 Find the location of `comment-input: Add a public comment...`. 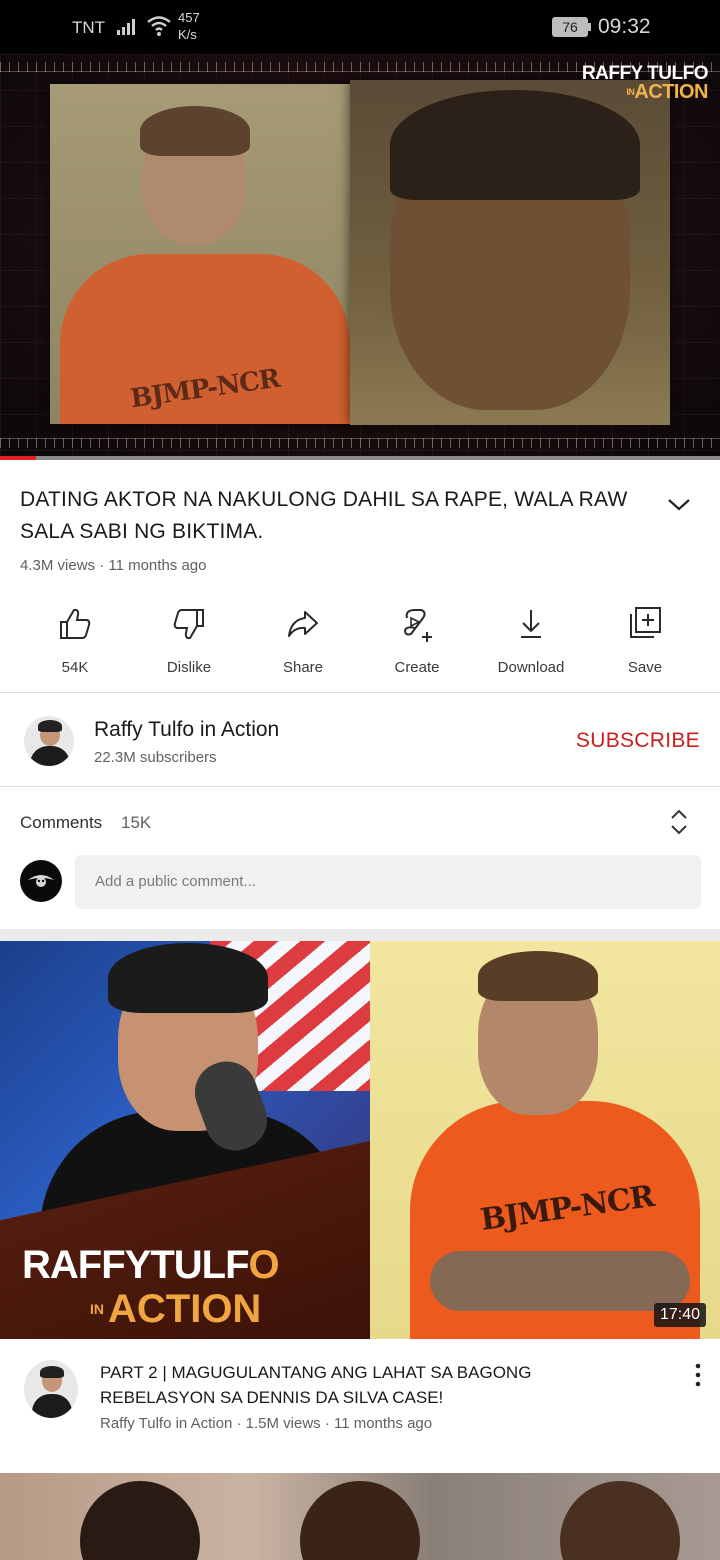

comment-input: Add a public comment... is located at coordinates (388, 882).